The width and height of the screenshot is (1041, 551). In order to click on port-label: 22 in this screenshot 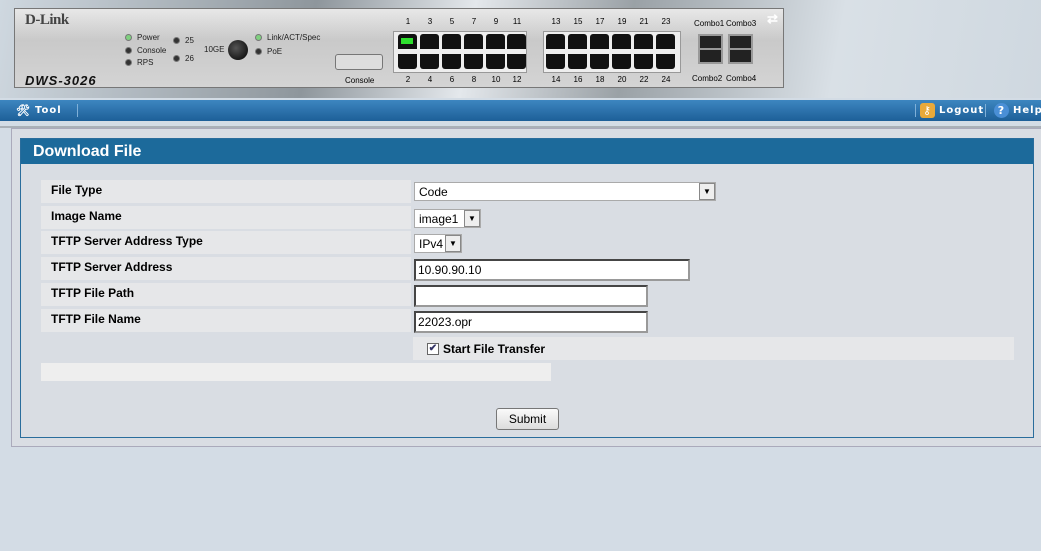, I will do `click(644, 79)`.